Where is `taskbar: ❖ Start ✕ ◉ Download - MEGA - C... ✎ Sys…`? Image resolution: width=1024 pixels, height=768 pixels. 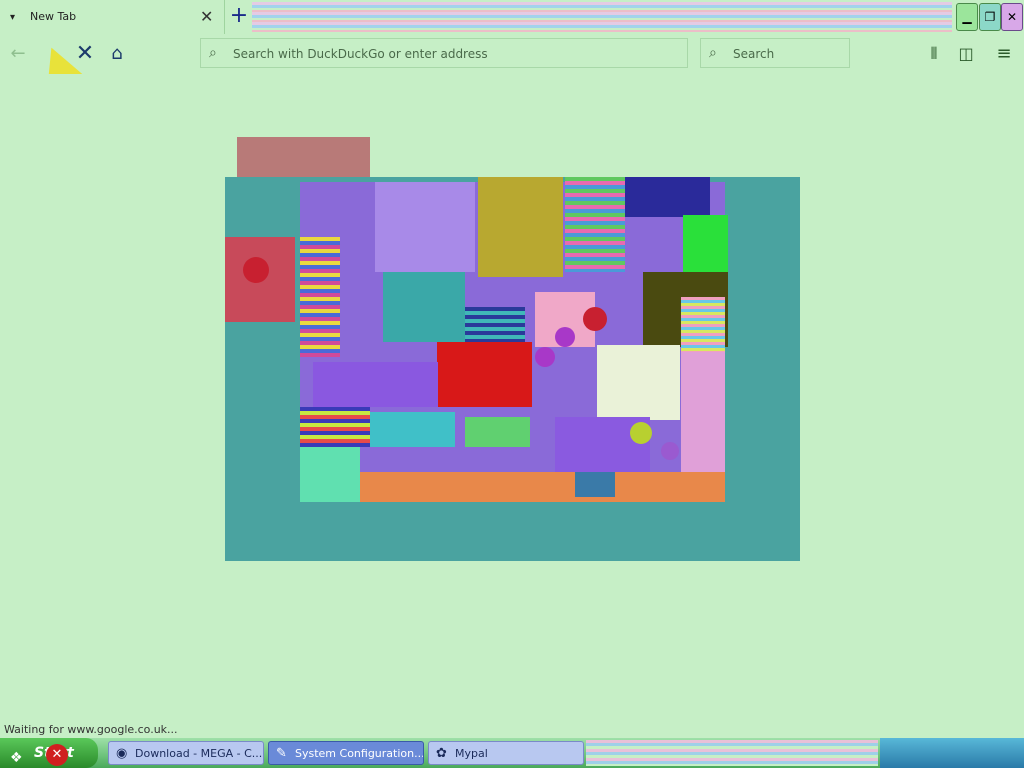
taskbar: ❖ Start ✕ ◉ Download - MEGA - C... ✎ Sys… is located at coordinates (512, 753).